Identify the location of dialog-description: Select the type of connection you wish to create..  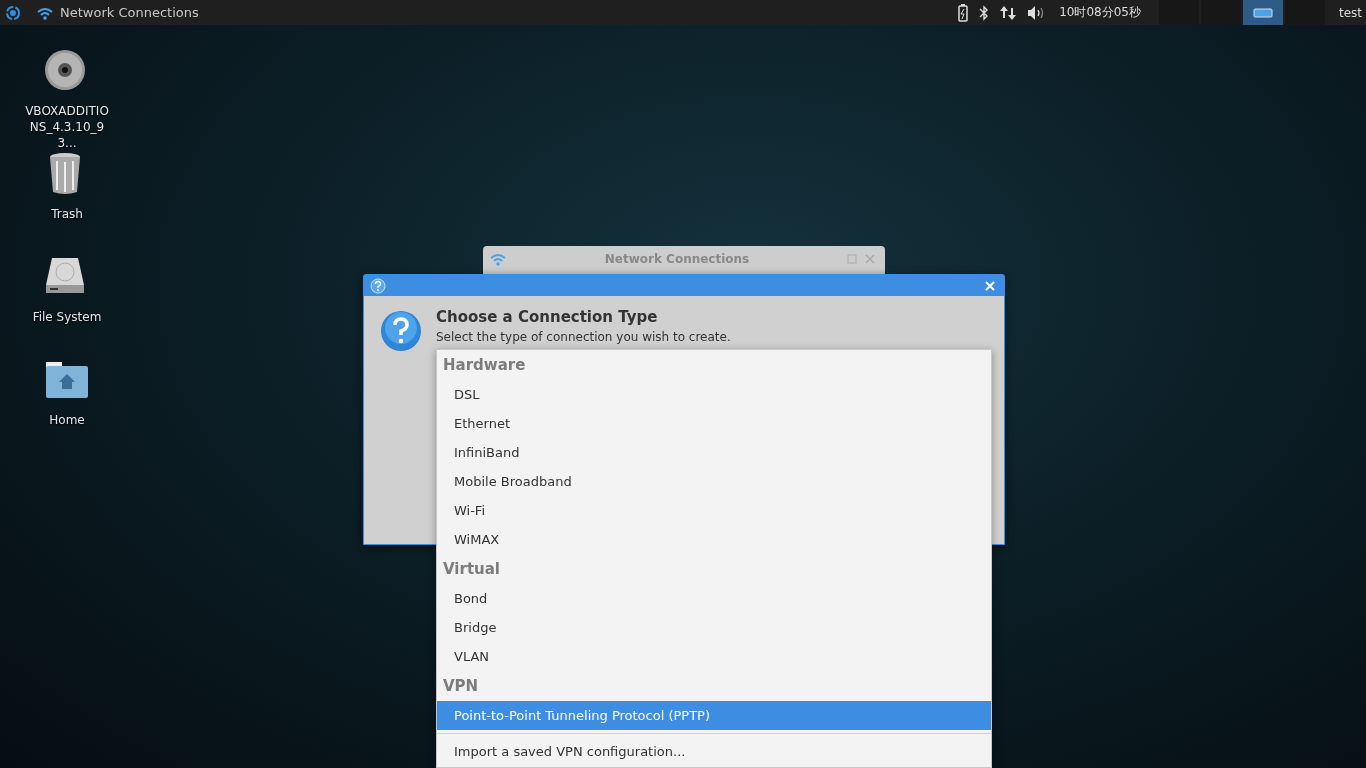
(583, 337).